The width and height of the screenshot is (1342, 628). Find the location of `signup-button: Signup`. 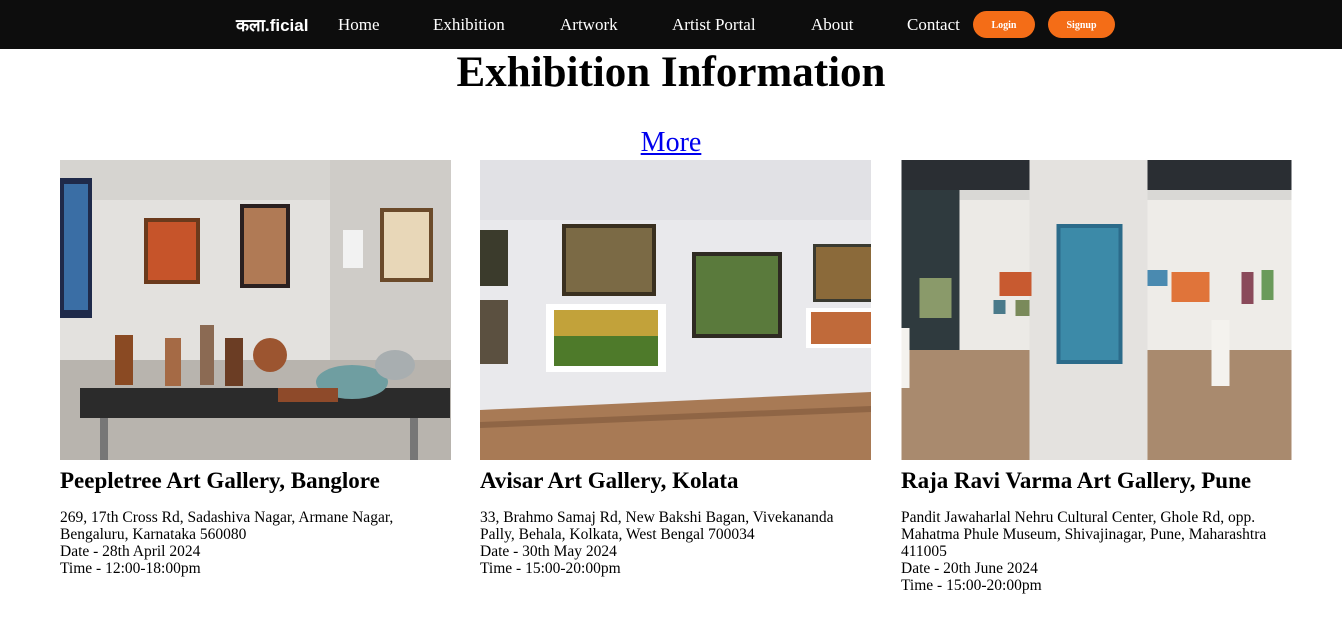

signup-button: Signup is located at coordinates (1081, 24).